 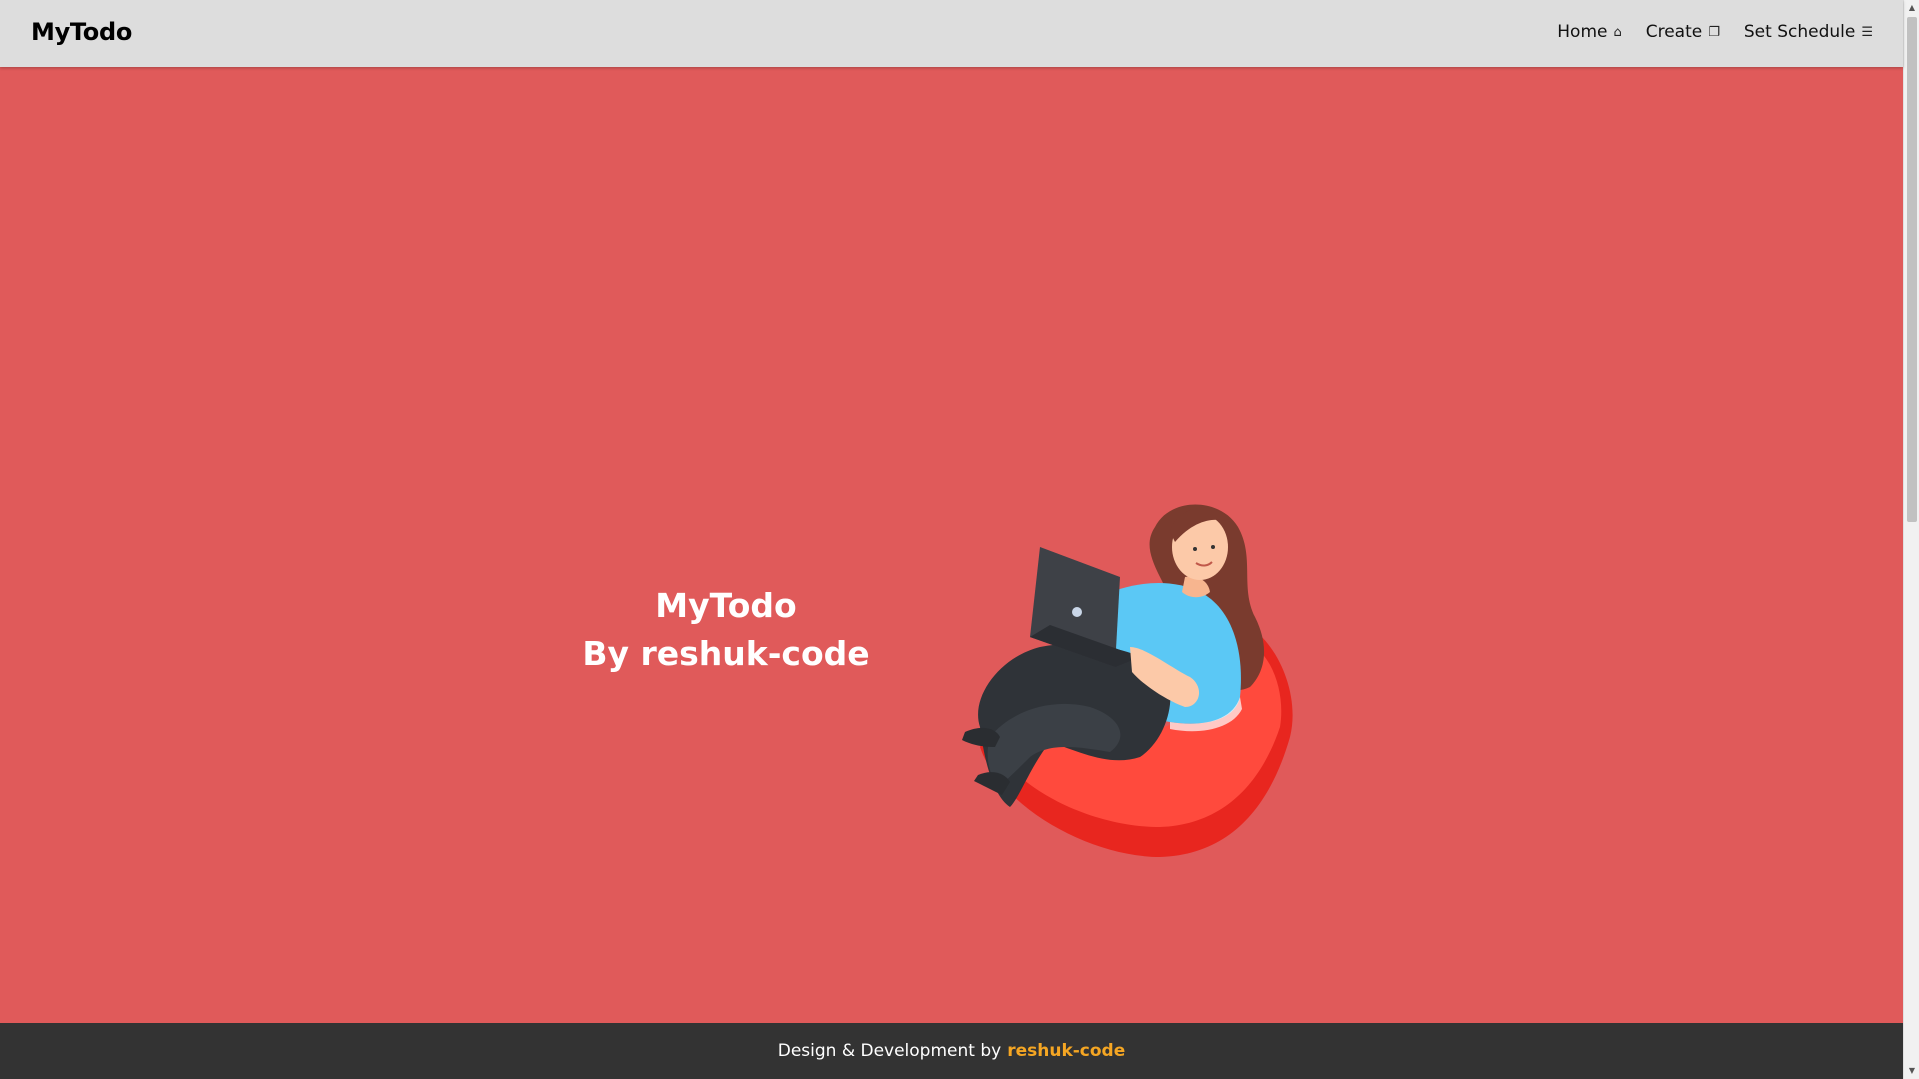 I want to click on nav-home-label: Home, so click(x=1582, y=32).